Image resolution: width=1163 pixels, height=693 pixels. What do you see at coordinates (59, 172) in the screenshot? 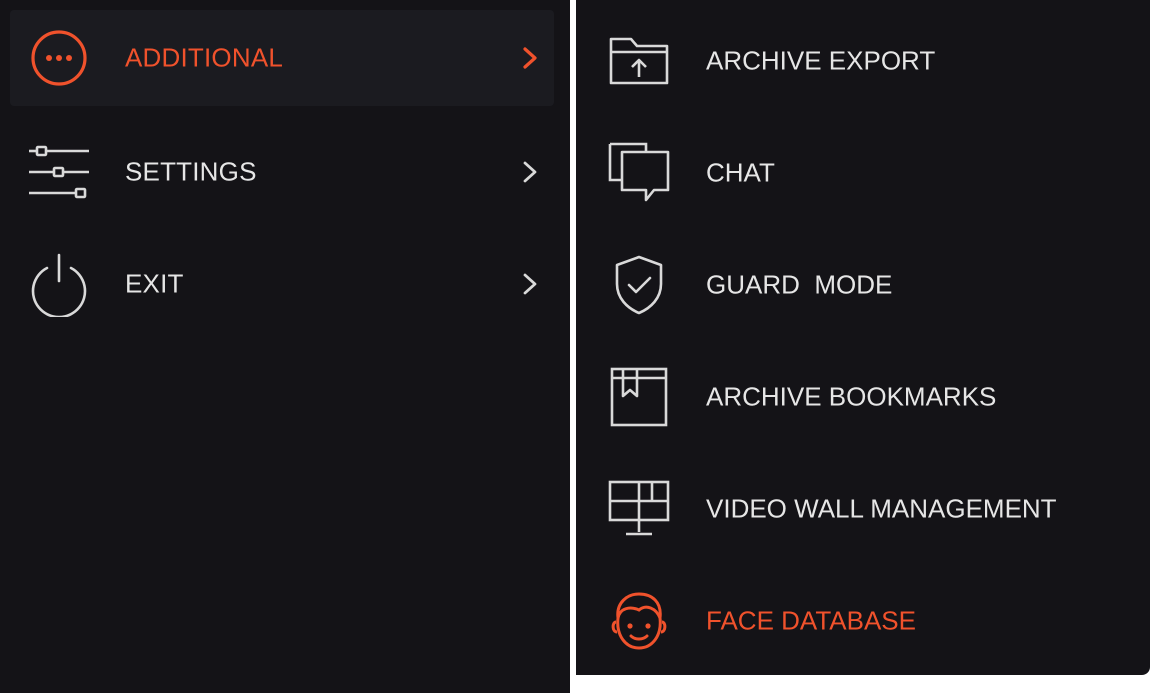
I see `sliders-icon` at bounding box center [59, 172].